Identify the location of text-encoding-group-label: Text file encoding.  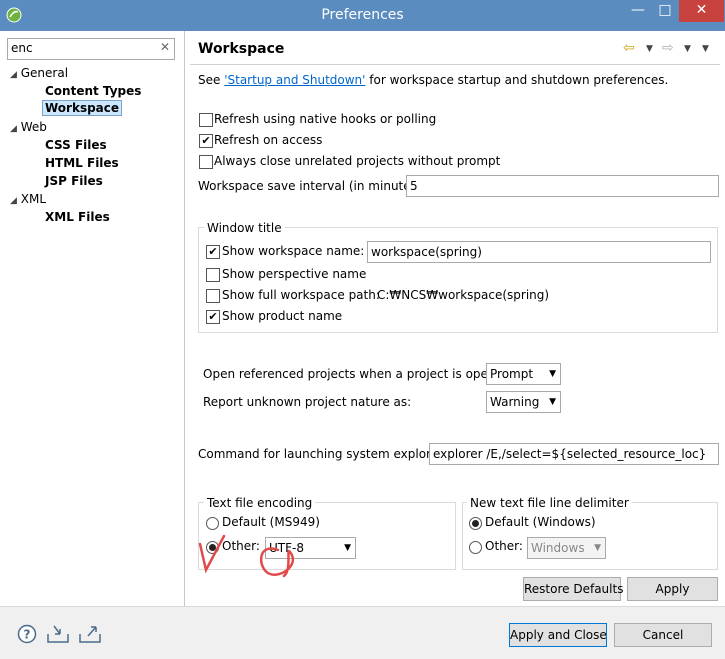
(260, 503).